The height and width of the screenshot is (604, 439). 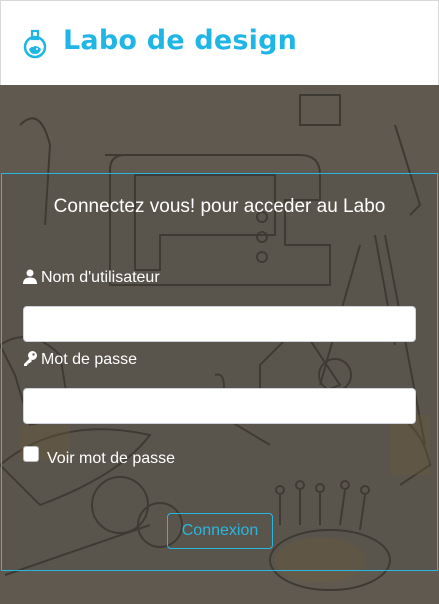 What do you see at coordinates (30, 276) in the screenshot?
I see `user-icon` at bounding box center [30, 276].